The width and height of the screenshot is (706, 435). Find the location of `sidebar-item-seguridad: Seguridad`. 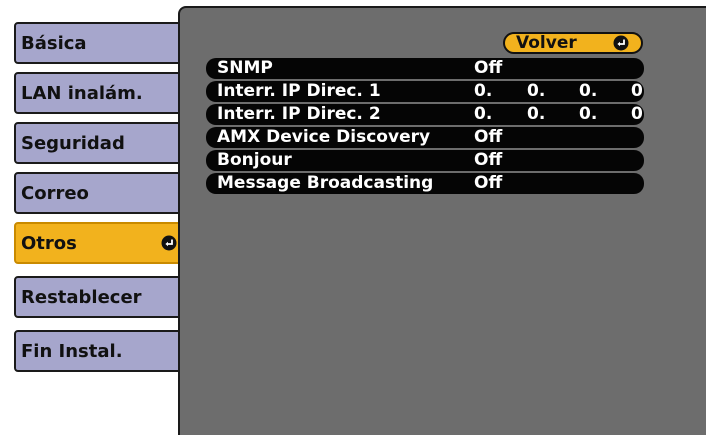

sidebar-item-seguridad: Seguridad is located at coordinates (100, 143).